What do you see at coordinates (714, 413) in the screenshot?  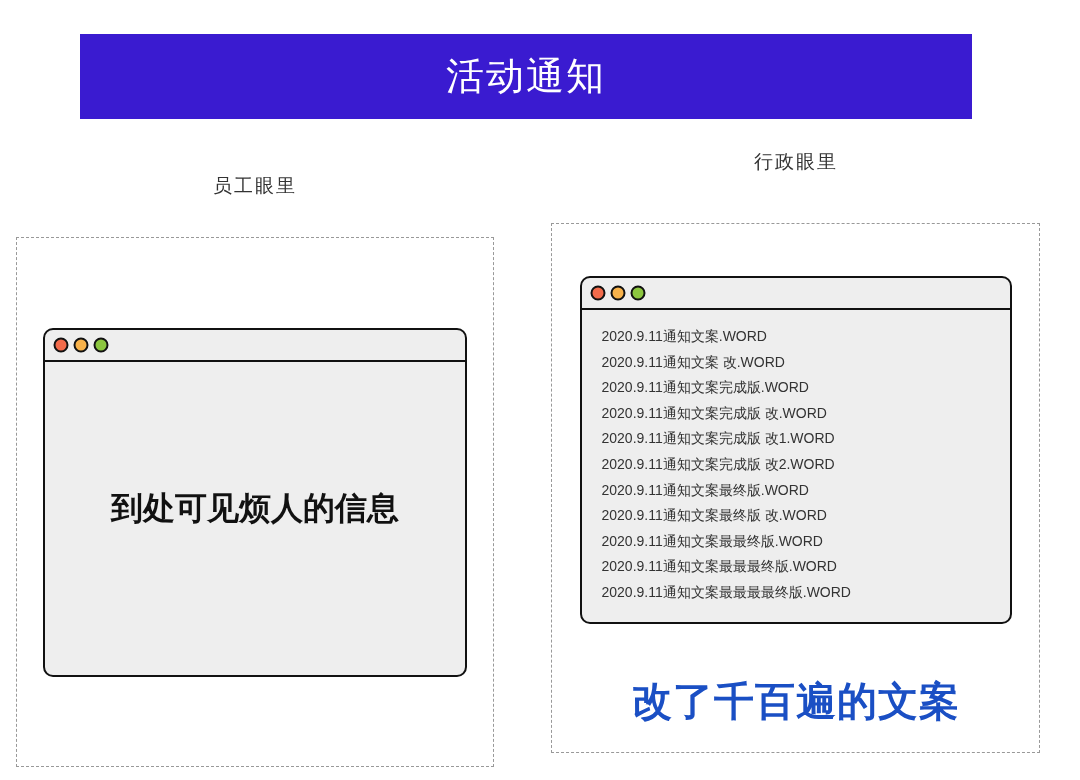 I see `file-name: 2020.9.11通知文案完成版 改.WORD` at bounding box center [714, 413].